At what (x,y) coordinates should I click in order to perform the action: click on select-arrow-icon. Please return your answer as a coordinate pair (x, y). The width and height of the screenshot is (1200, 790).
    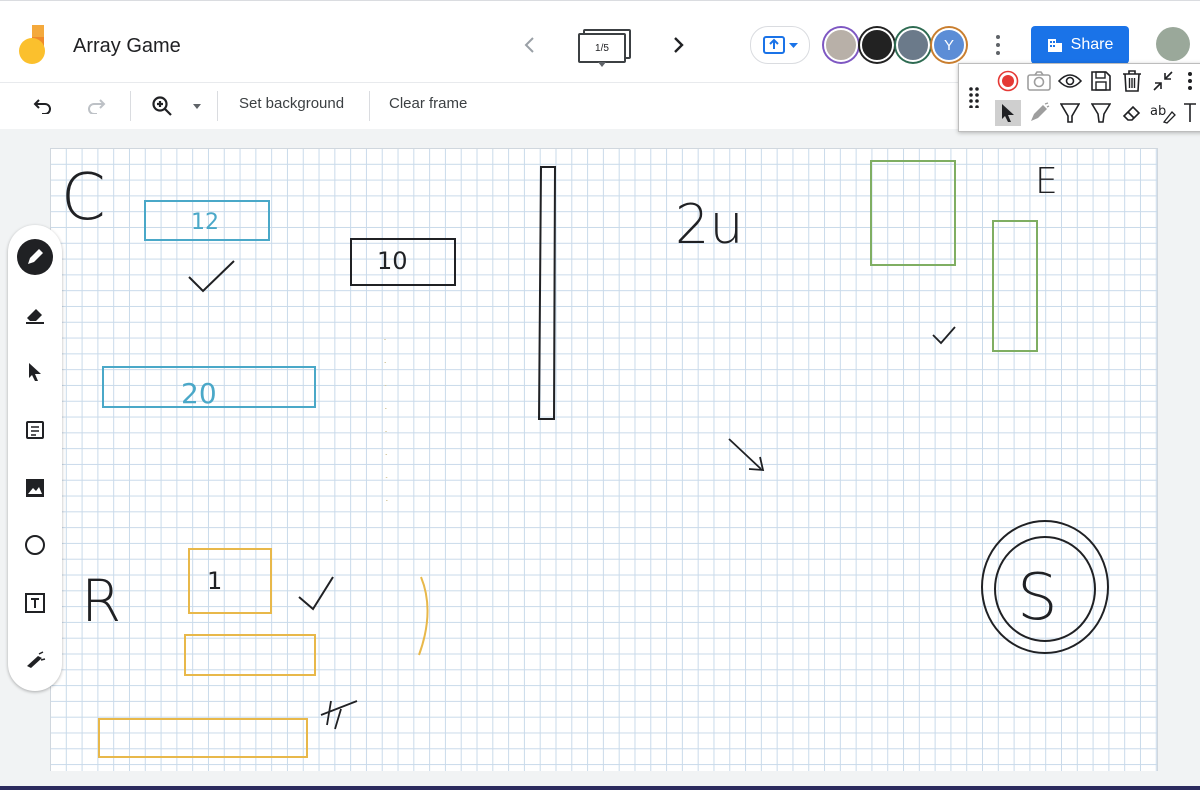
    Looking at the image, I should click on (35, 372).